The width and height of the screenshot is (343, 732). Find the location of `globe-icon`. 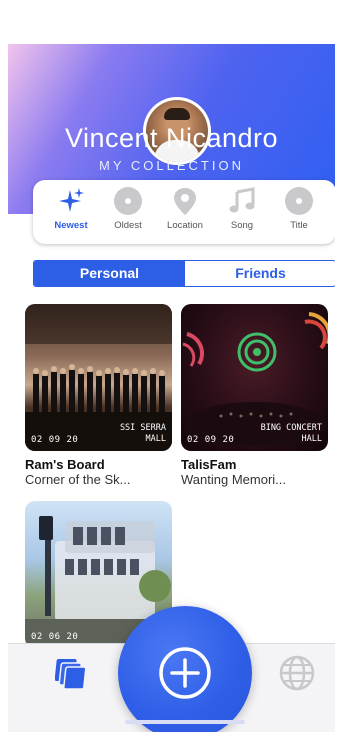

globe-icon is located at coordinates (297, 673).